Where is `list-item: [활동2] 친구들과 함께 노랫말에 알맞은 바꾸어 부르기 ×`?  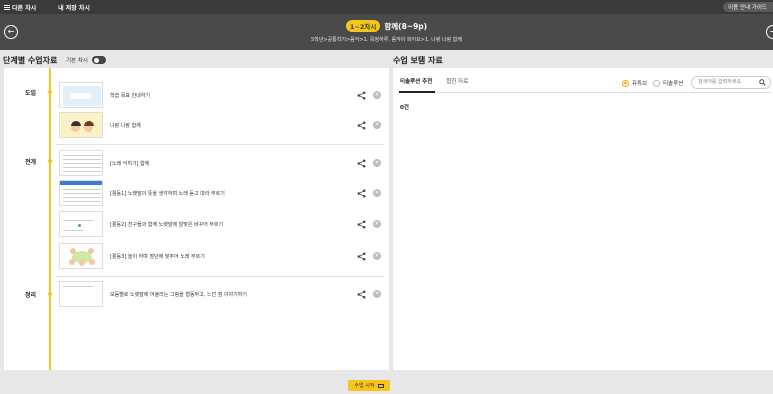
list-item: [활동2] 친구들과 함께 노랫말에 알맞은 바꾸어 부르기 × is located at coordinates (221, 224).